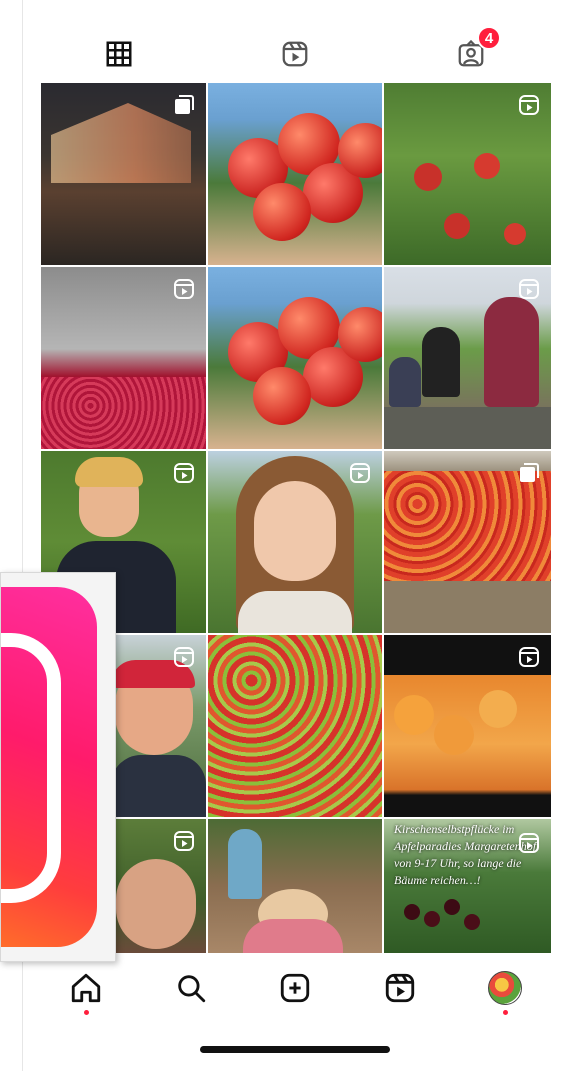 Image resolution: width=570 pixels, height=1071 pixels. I want to click on nav-profile, so click(505, 988).